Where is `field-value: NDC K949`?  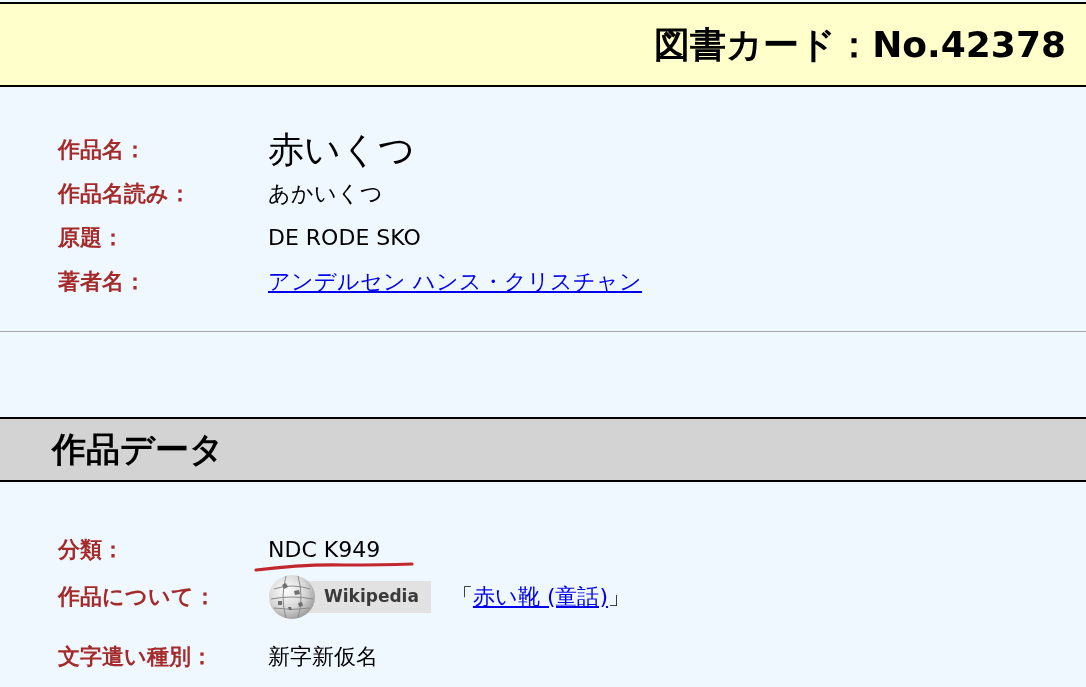
field-value: NDC K949 is located at coordinates (324, 550).